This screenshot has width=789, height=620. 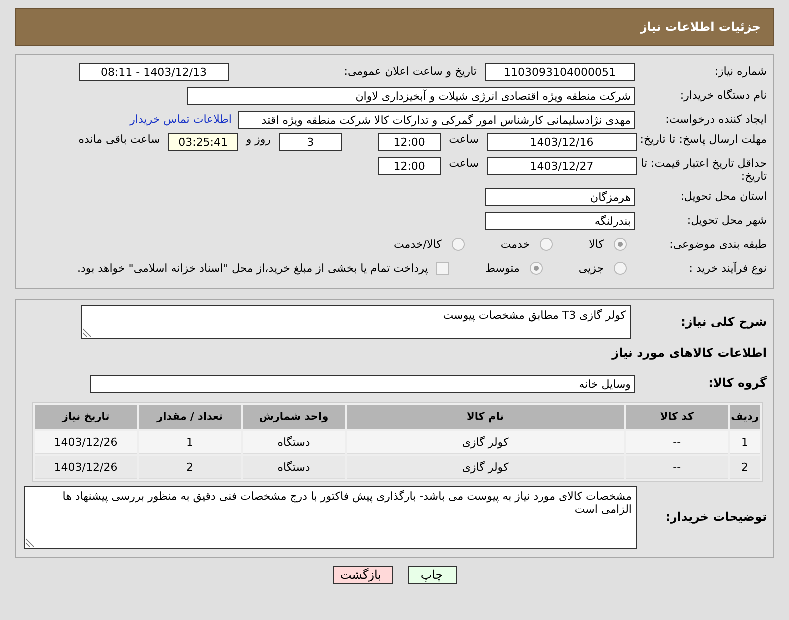 What do you see at coordinates (560, 71) in the screenshot?
I see `need-number-field: 1103093104000051` at bounding box center [560, 71].